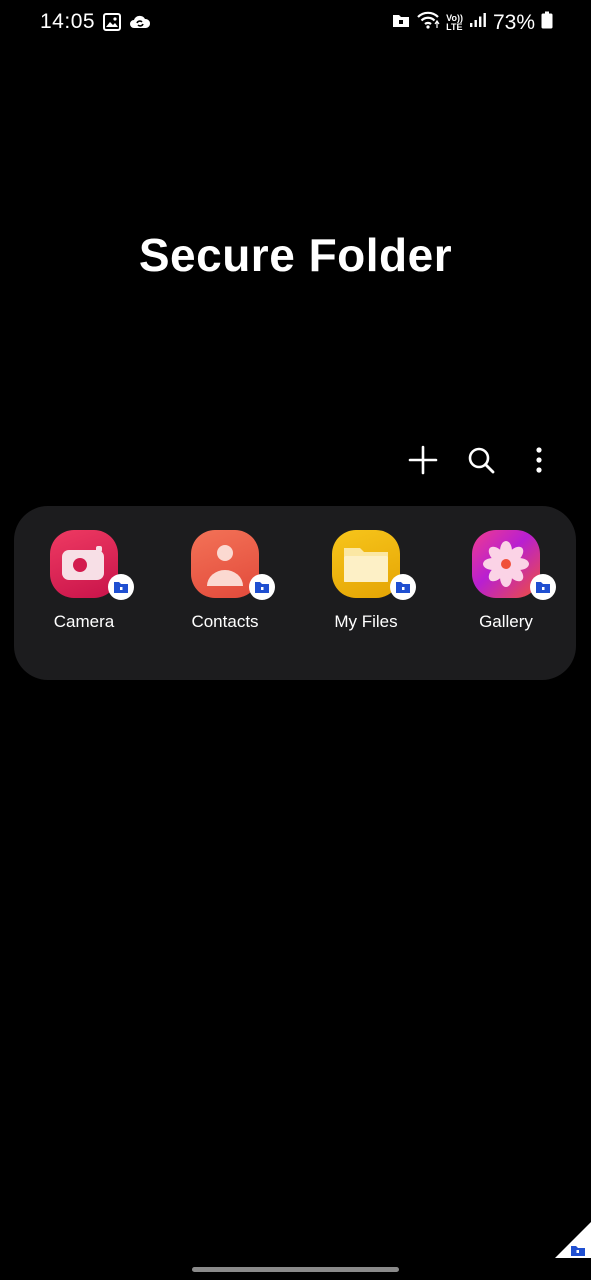 This screenshot has width=591, height=1280. I want to click on cloud-sync-icon, so click(140, 24).